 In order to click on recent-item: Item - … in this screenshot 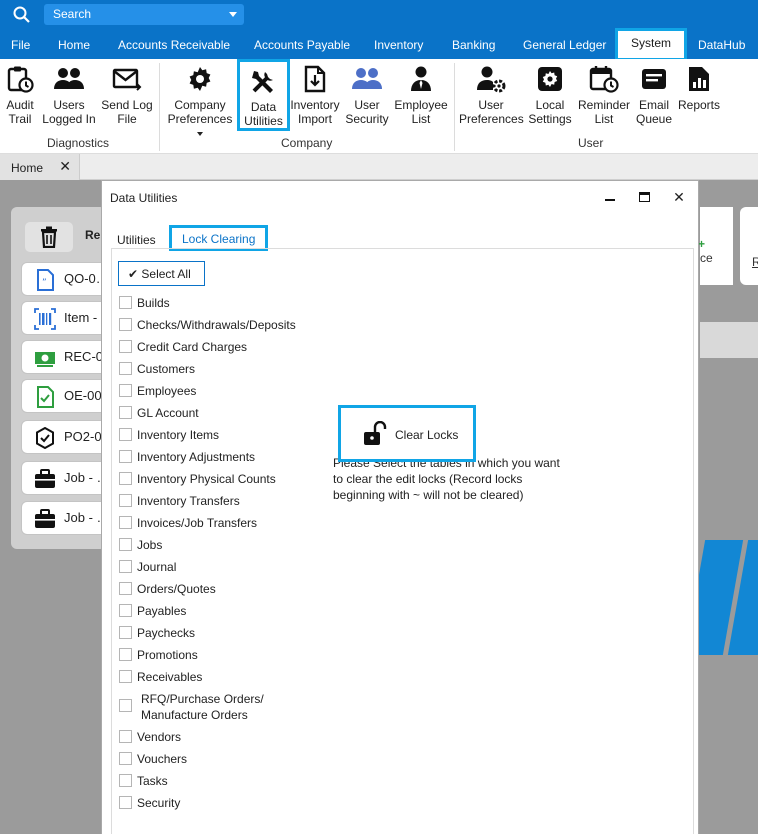, I will do `click(66, 318)`.